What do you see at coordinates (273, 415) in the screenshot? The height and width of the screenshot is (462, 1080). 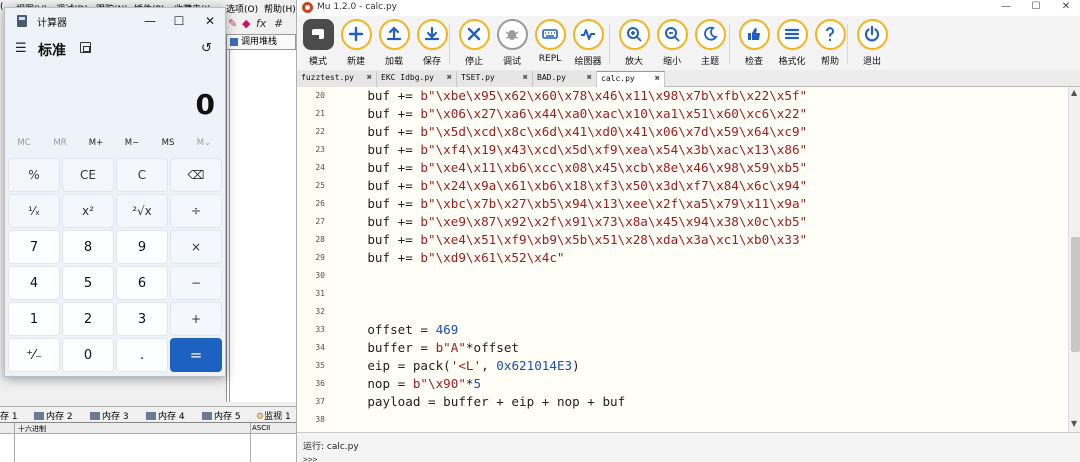 I see `tab-watch-1: ⚙监视 1` at bounding box center [273, 415].